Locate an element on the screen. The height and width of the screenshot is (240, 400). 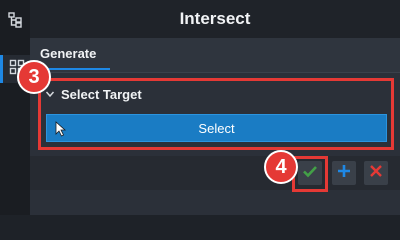
close-icon is located at coordinates (376, 173).